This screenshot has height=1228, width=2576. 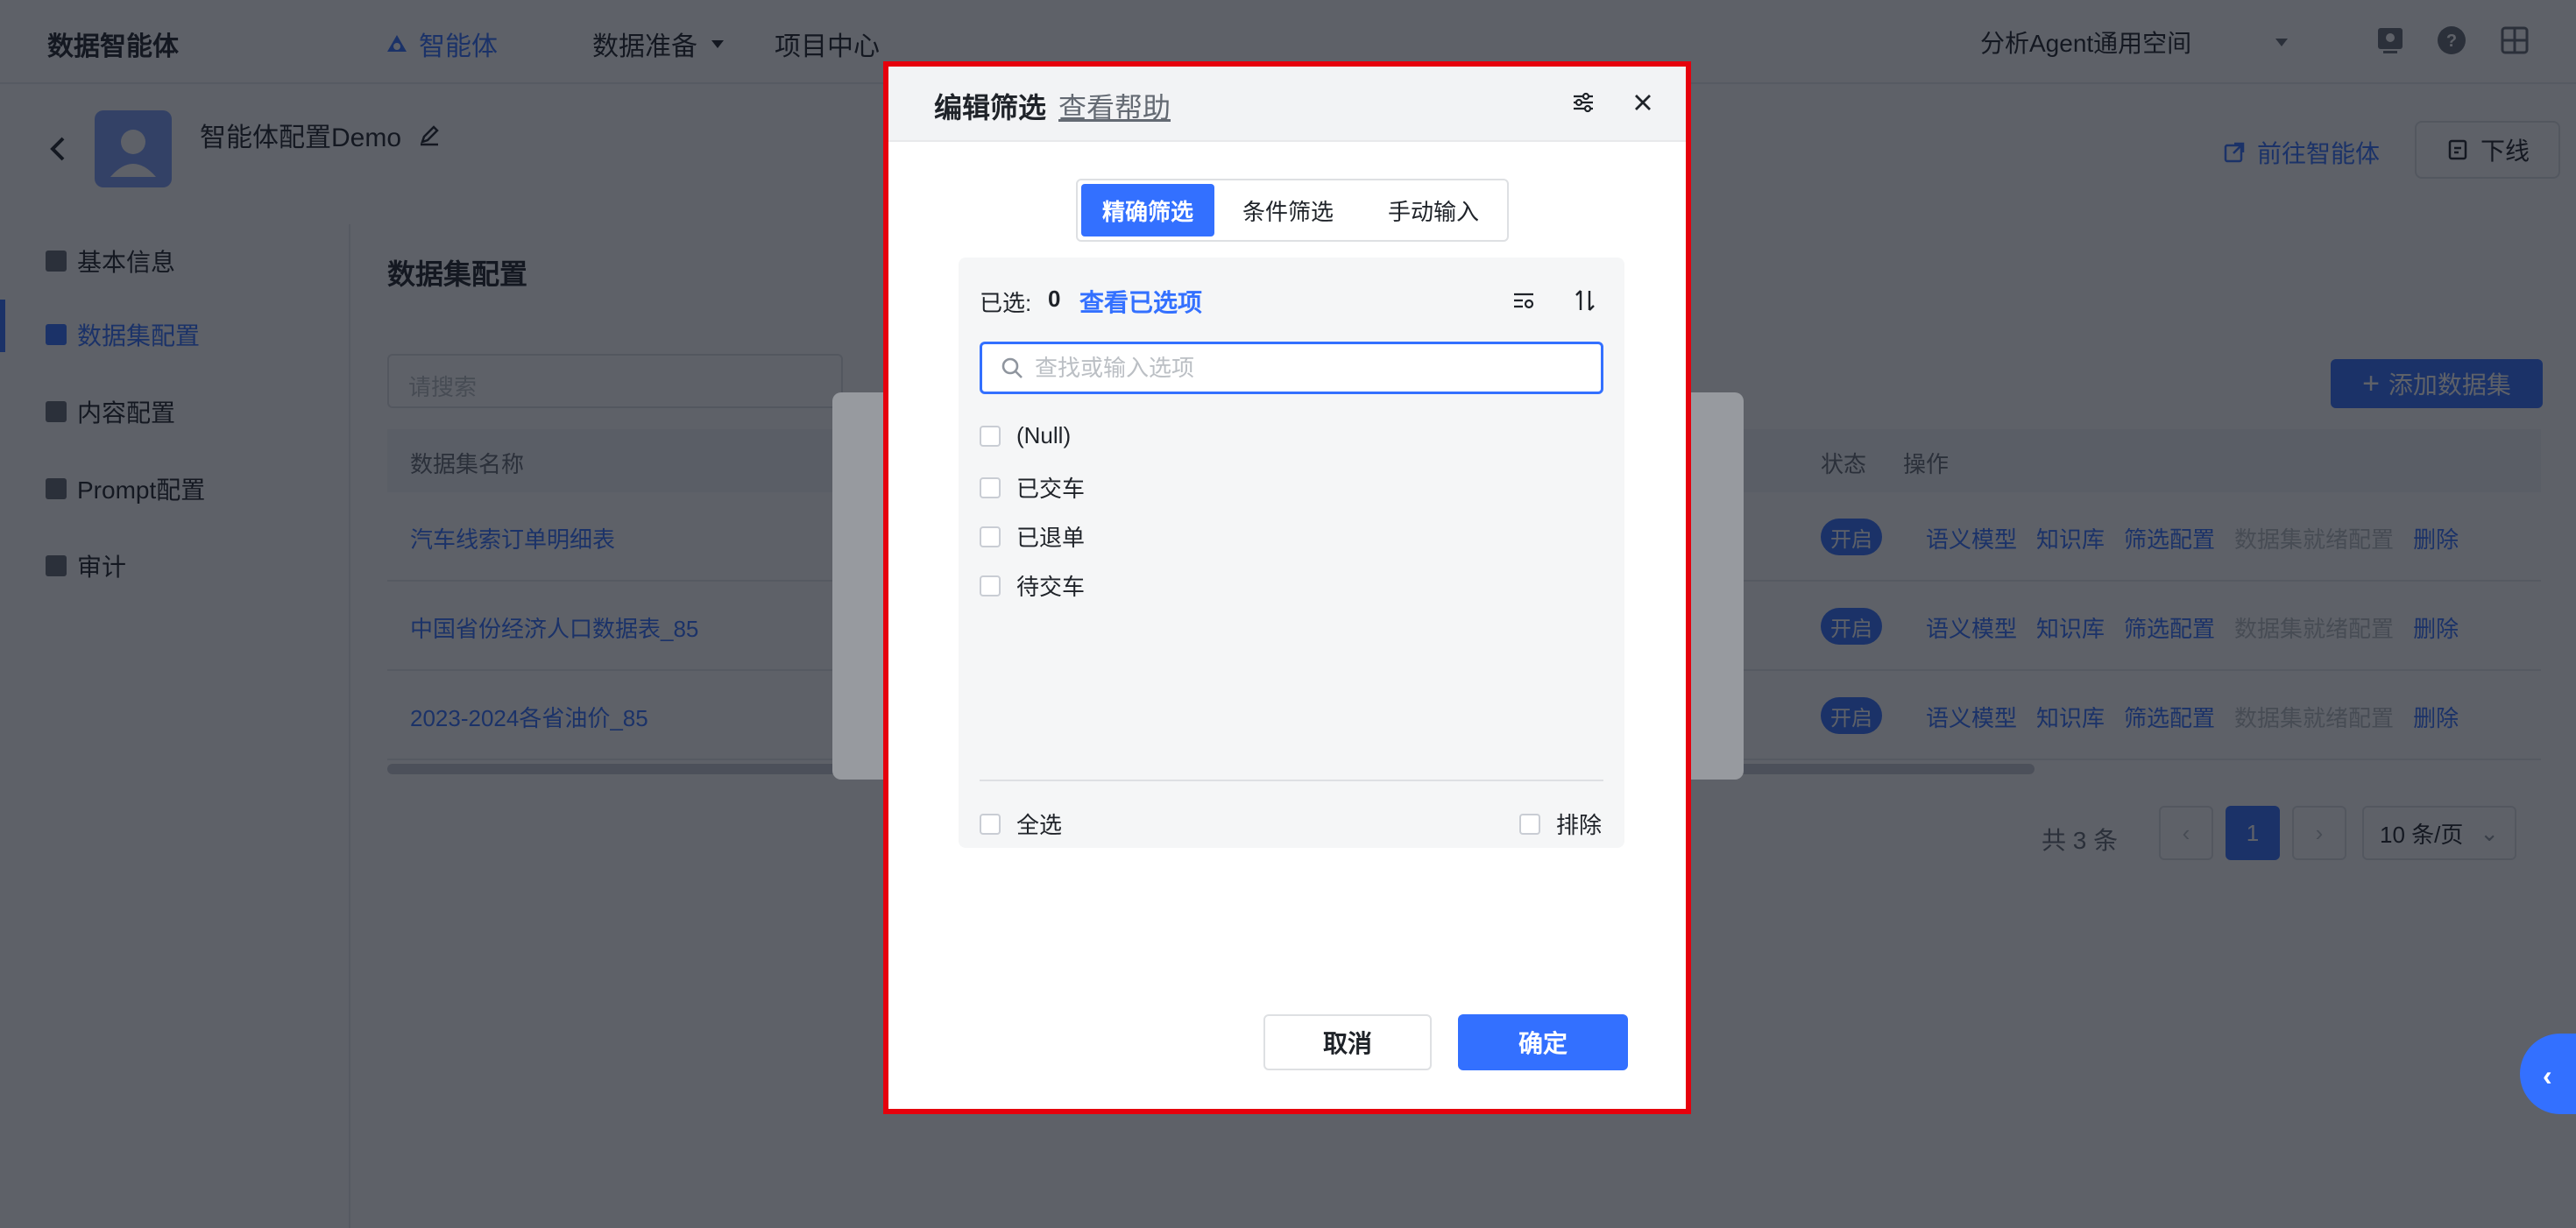 What do you see at coordinates (1114, 106) in the screenshot?
I see `help-link: 查看帮助` at bounding box center [1114, 106].